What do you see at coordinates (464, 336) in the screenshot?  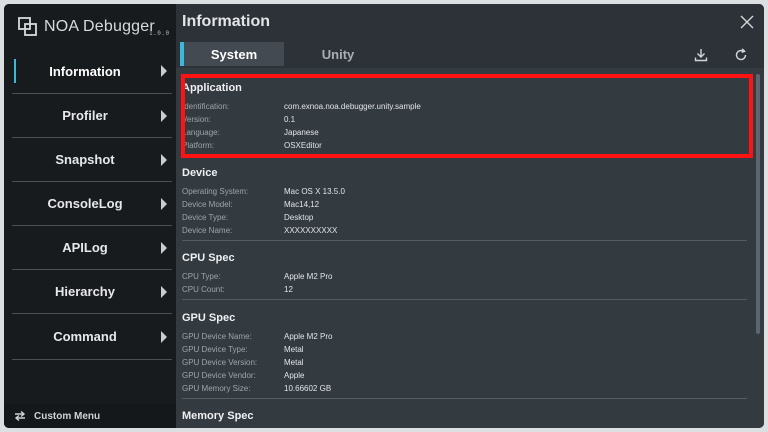 I see `info-row: GPU Device Name: Apple M2 Pro` at bounding box center [464, 336].